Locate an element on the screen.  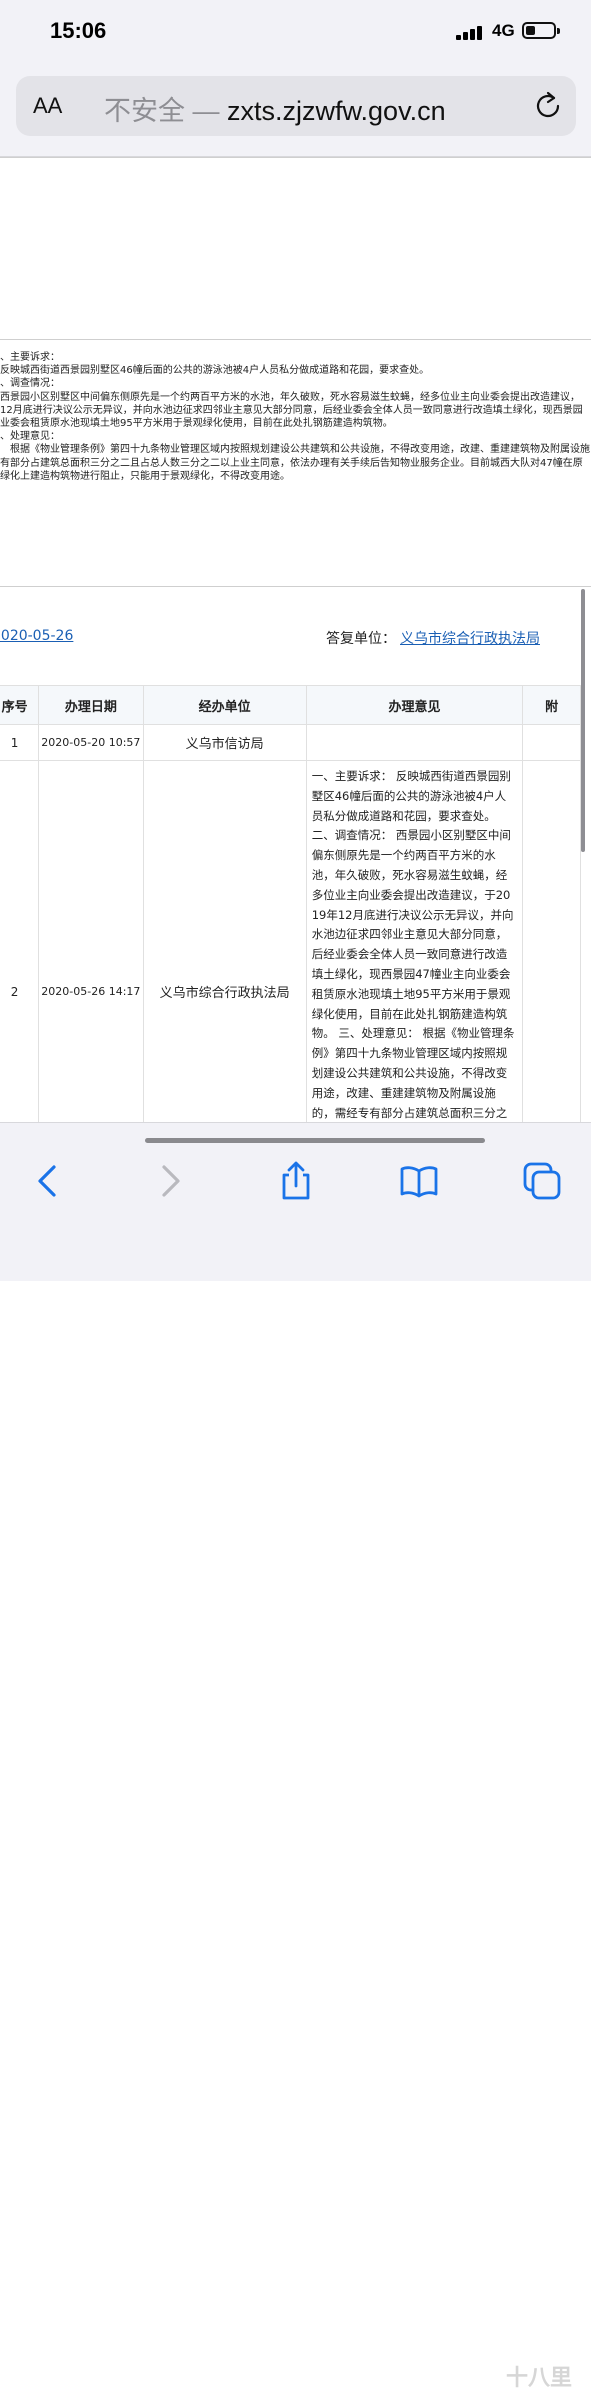
address-bar: AA 不安全 — zxts.zjzwfw.gov.cn is located at coordinates (296, 106).